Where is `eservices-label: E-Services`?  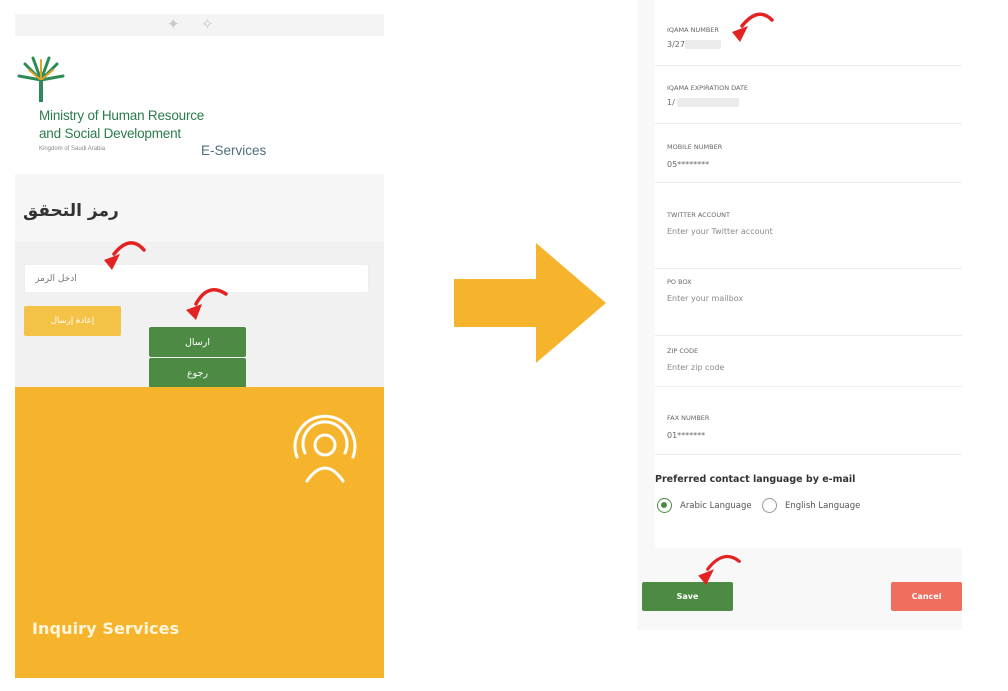
eservices-label: E-Services is located at coordinates (234, 150).